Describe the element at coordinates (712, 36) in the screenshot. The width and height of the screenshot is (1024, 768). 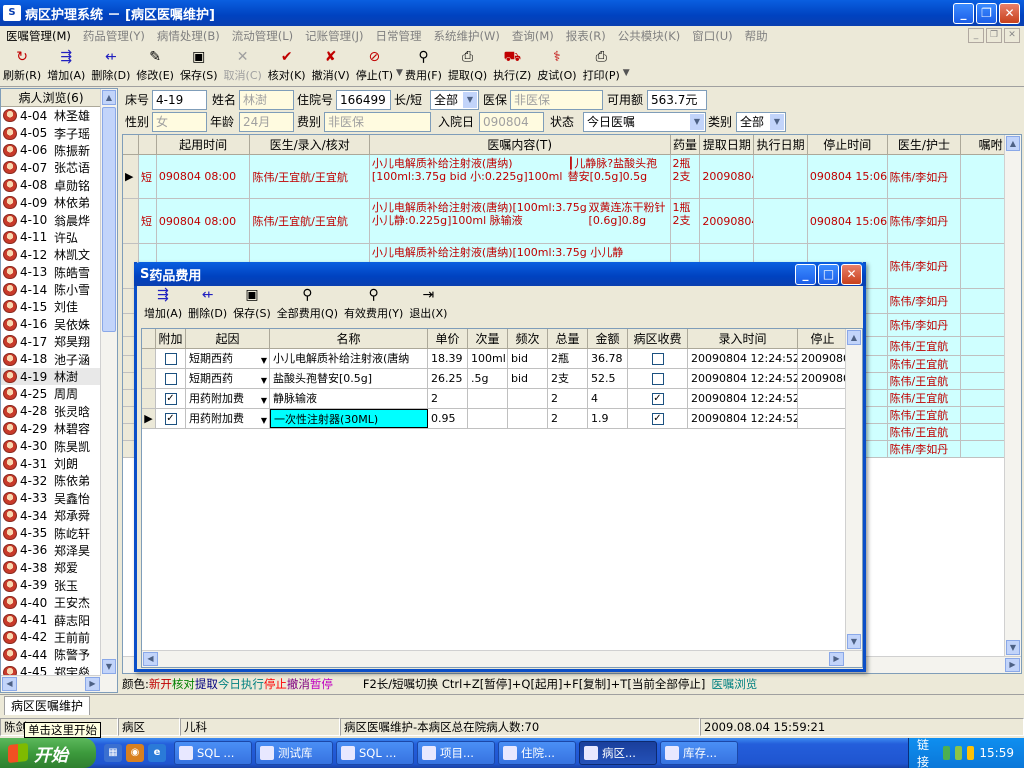
I see `menu-item-10: 窗口(U)` at that location.